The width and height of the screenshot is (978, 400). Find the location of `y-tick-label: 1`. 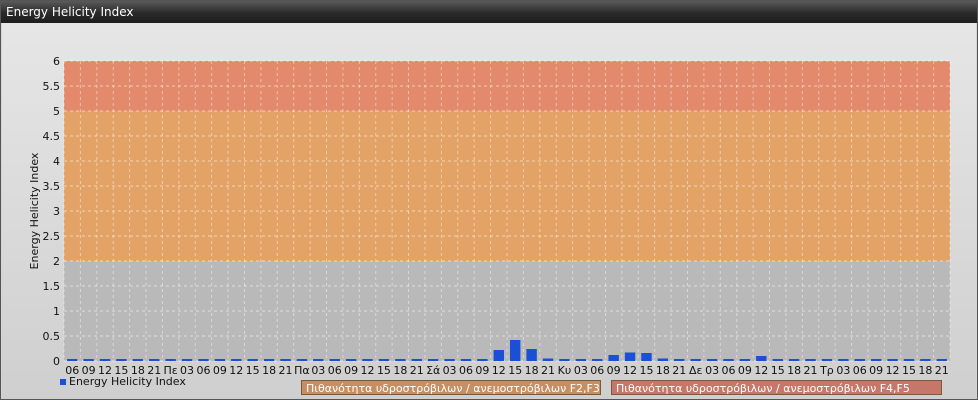

y-tick-label: 1 is located at coordinates (56, 311).